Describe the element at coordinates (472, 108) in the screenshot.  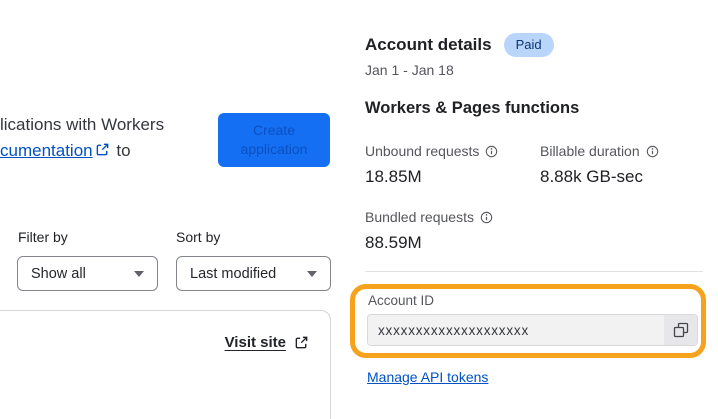
I see `functions-section-title: Workers & Pages functions` at that location.